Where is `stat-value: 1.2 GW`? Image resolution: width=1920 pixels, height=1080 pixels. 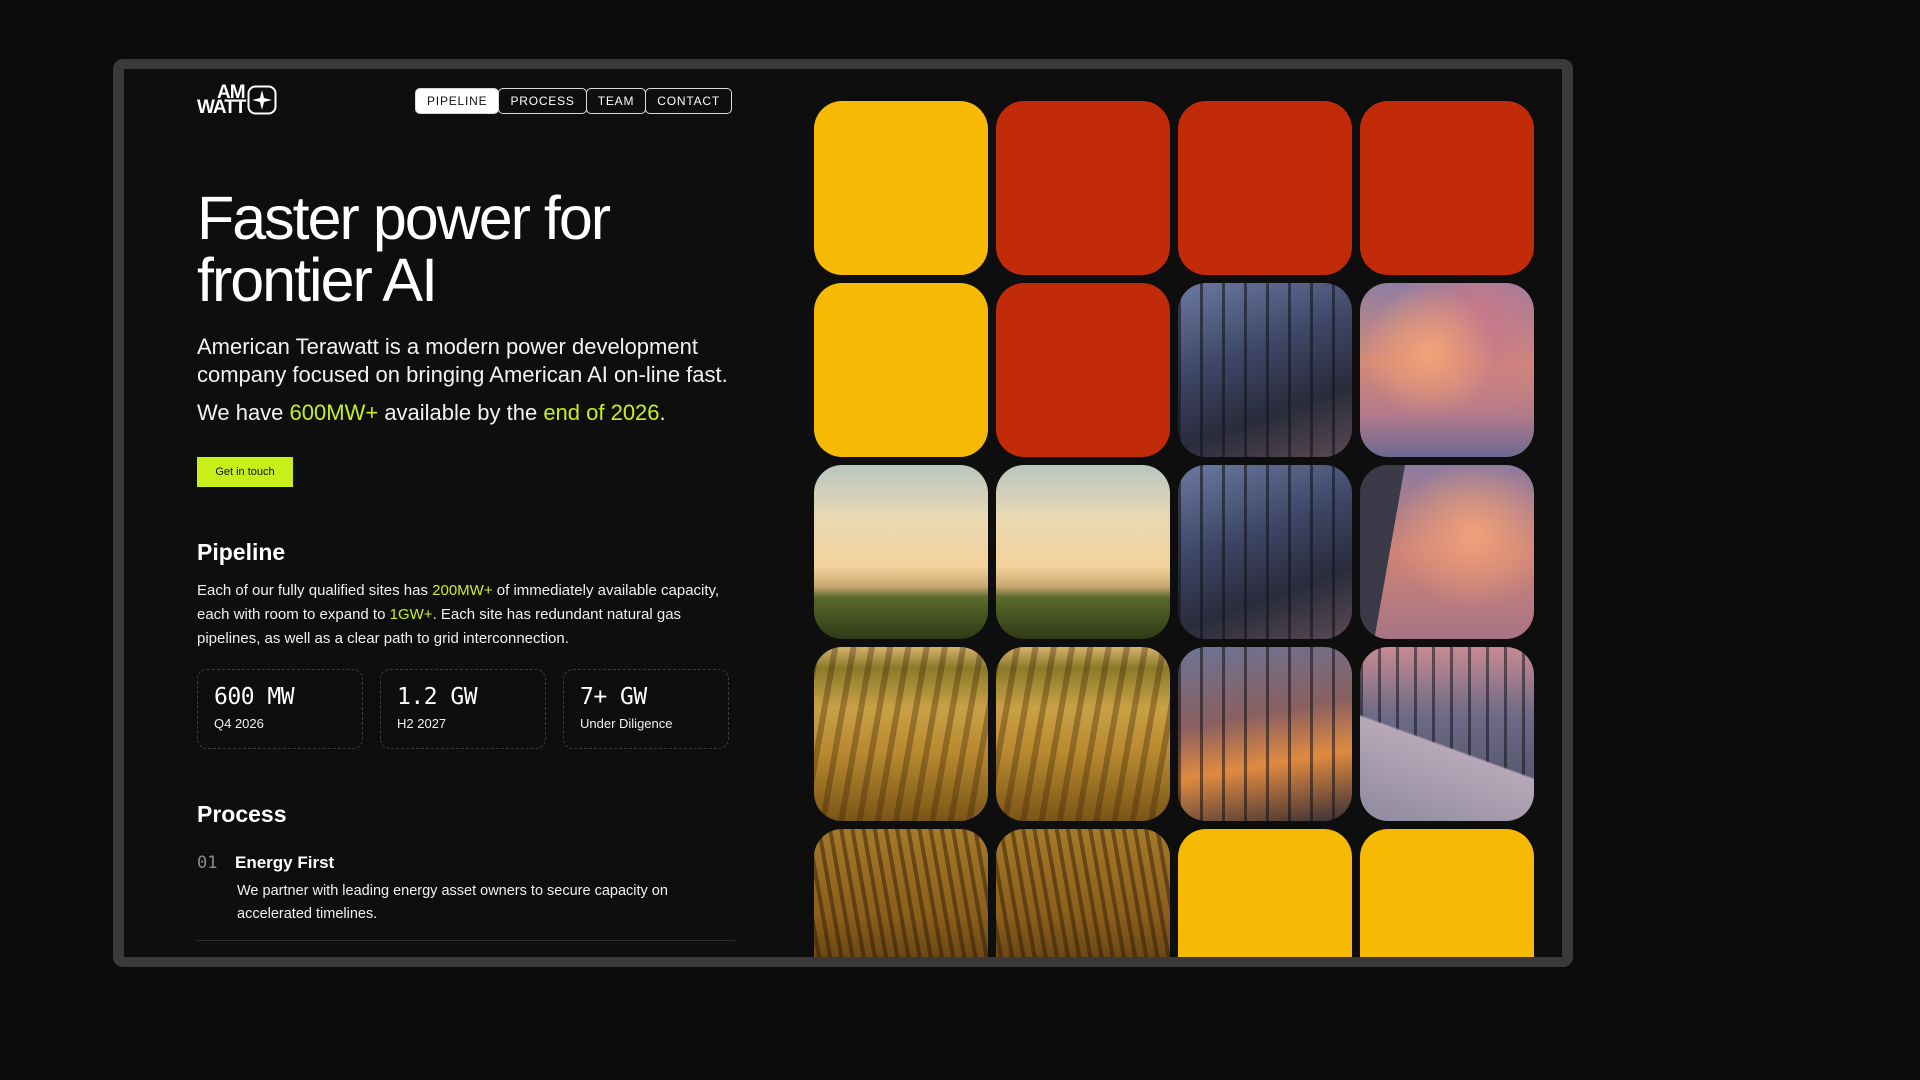
stat-value: 1.2 GW is located at coordinates (437, 697).